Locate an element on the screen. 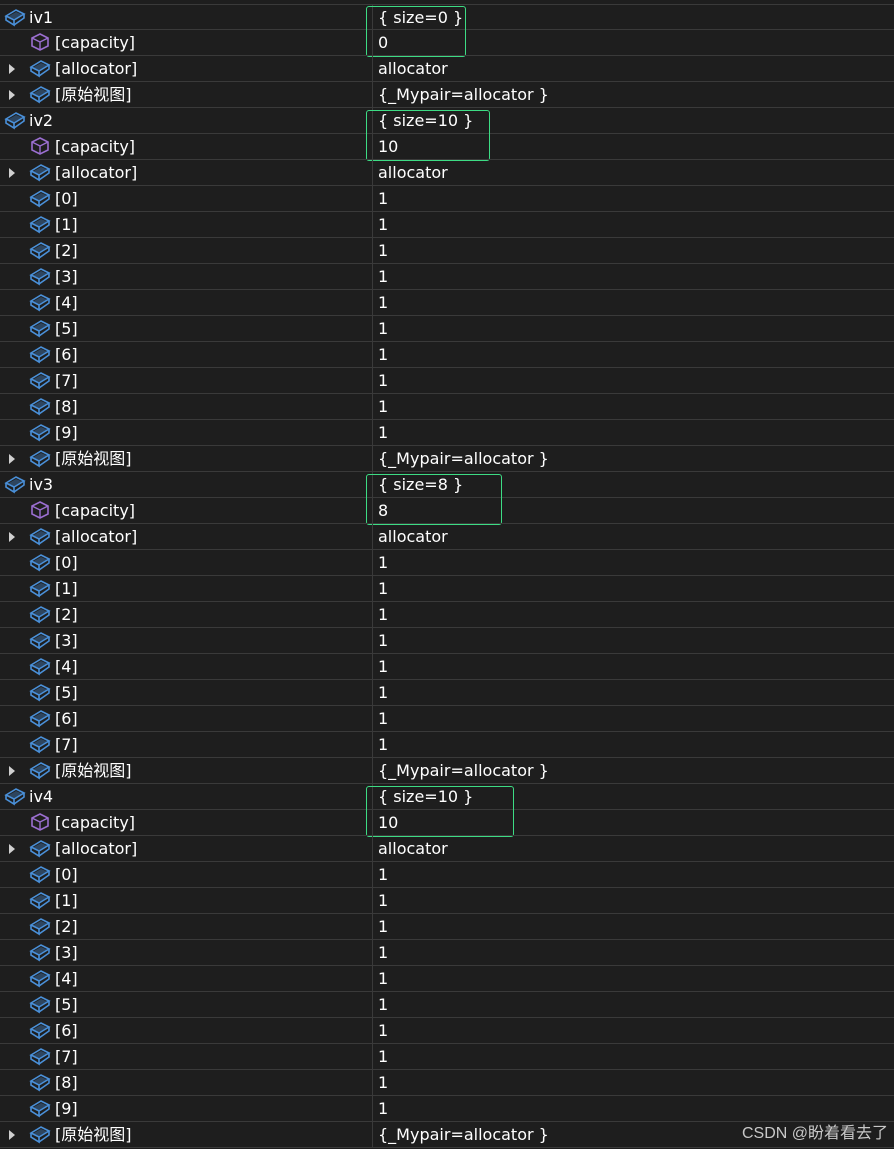 The height and width of the screenshot is (1149, 894). member-row: [capacity] 0 is located at coordinates (447, 43).